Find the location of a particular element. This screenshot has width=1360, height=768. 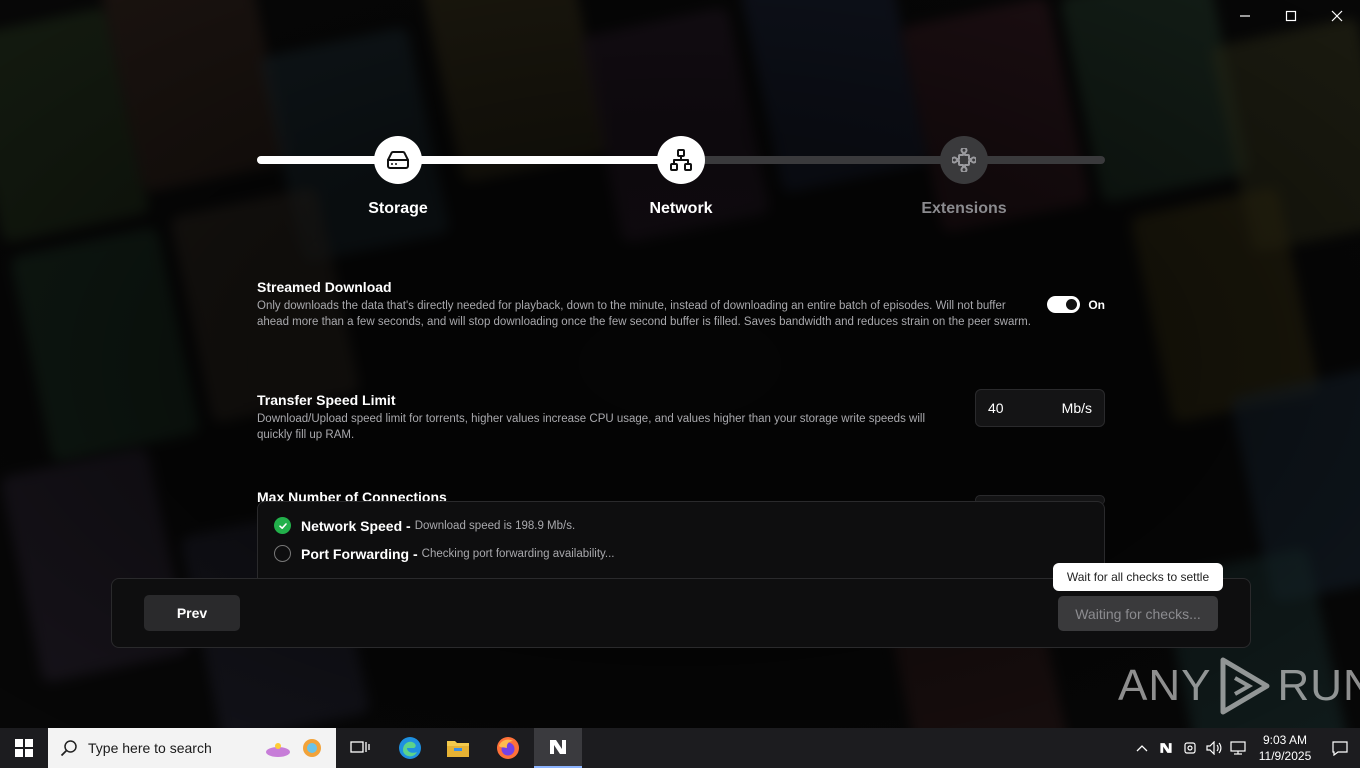

watermark-left: ANY is located at coordinates (1165, 685).